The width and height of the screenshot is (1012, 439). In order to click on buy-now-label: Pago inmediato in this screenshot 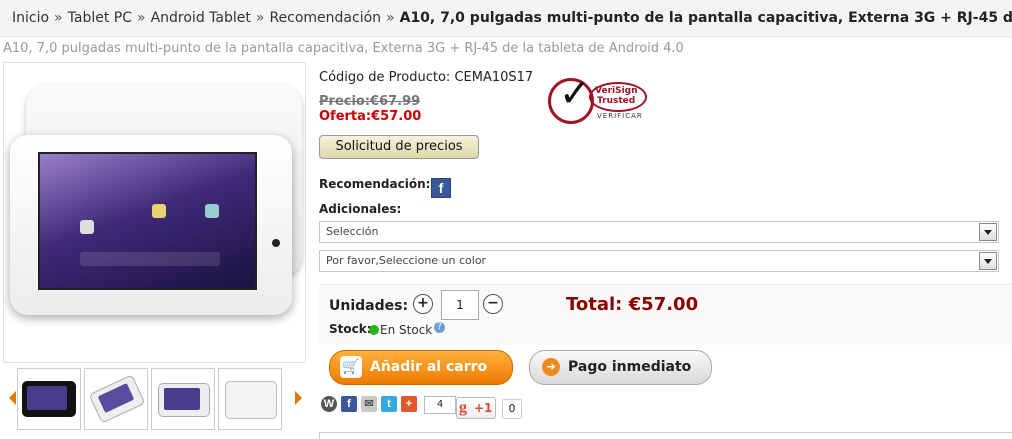, I will do `click(630, 367)`.